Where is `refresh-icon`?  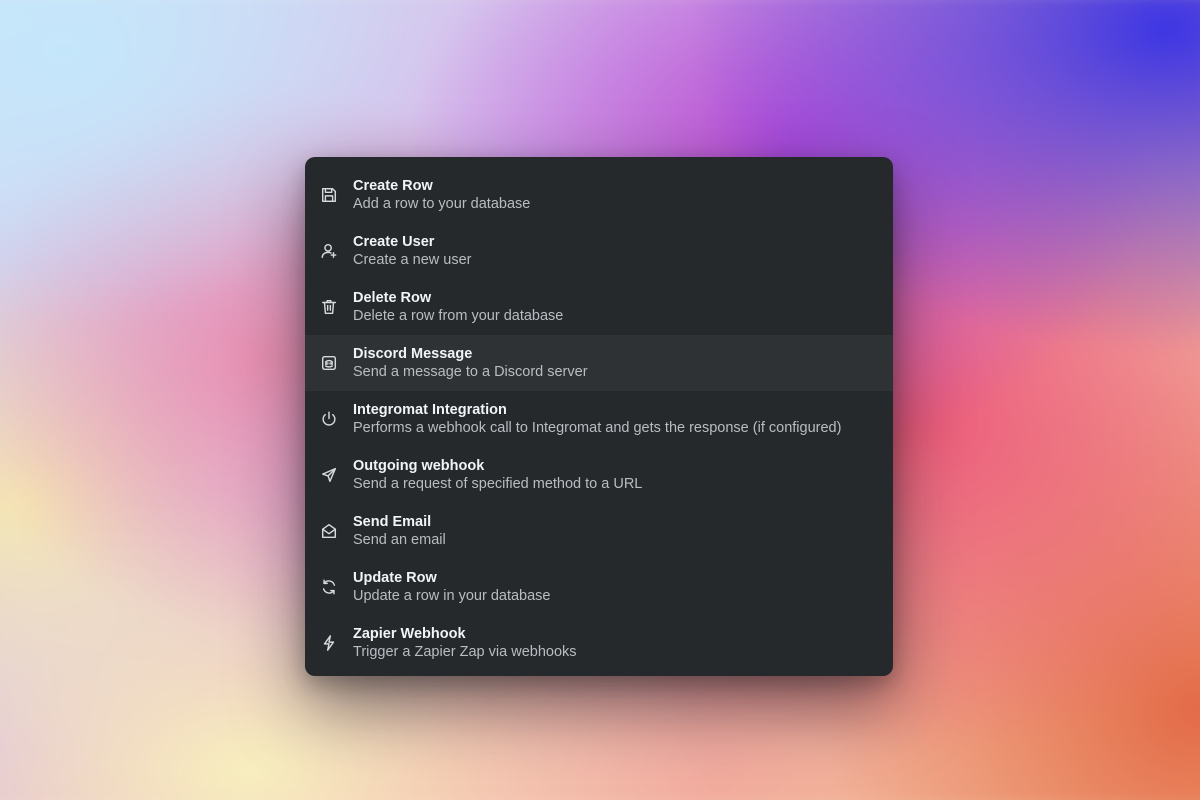
refresh-icon is located at coordinates (329, 587).